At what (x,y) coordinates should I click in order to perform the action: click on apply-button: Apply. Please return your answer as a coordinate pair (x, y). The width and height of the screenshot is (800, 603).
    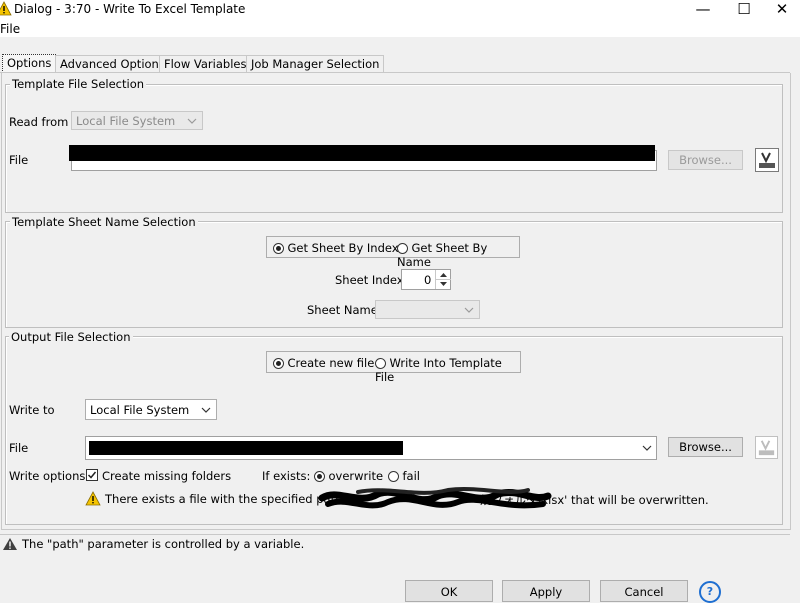
    Looking at the image, I should click on (546, 591).